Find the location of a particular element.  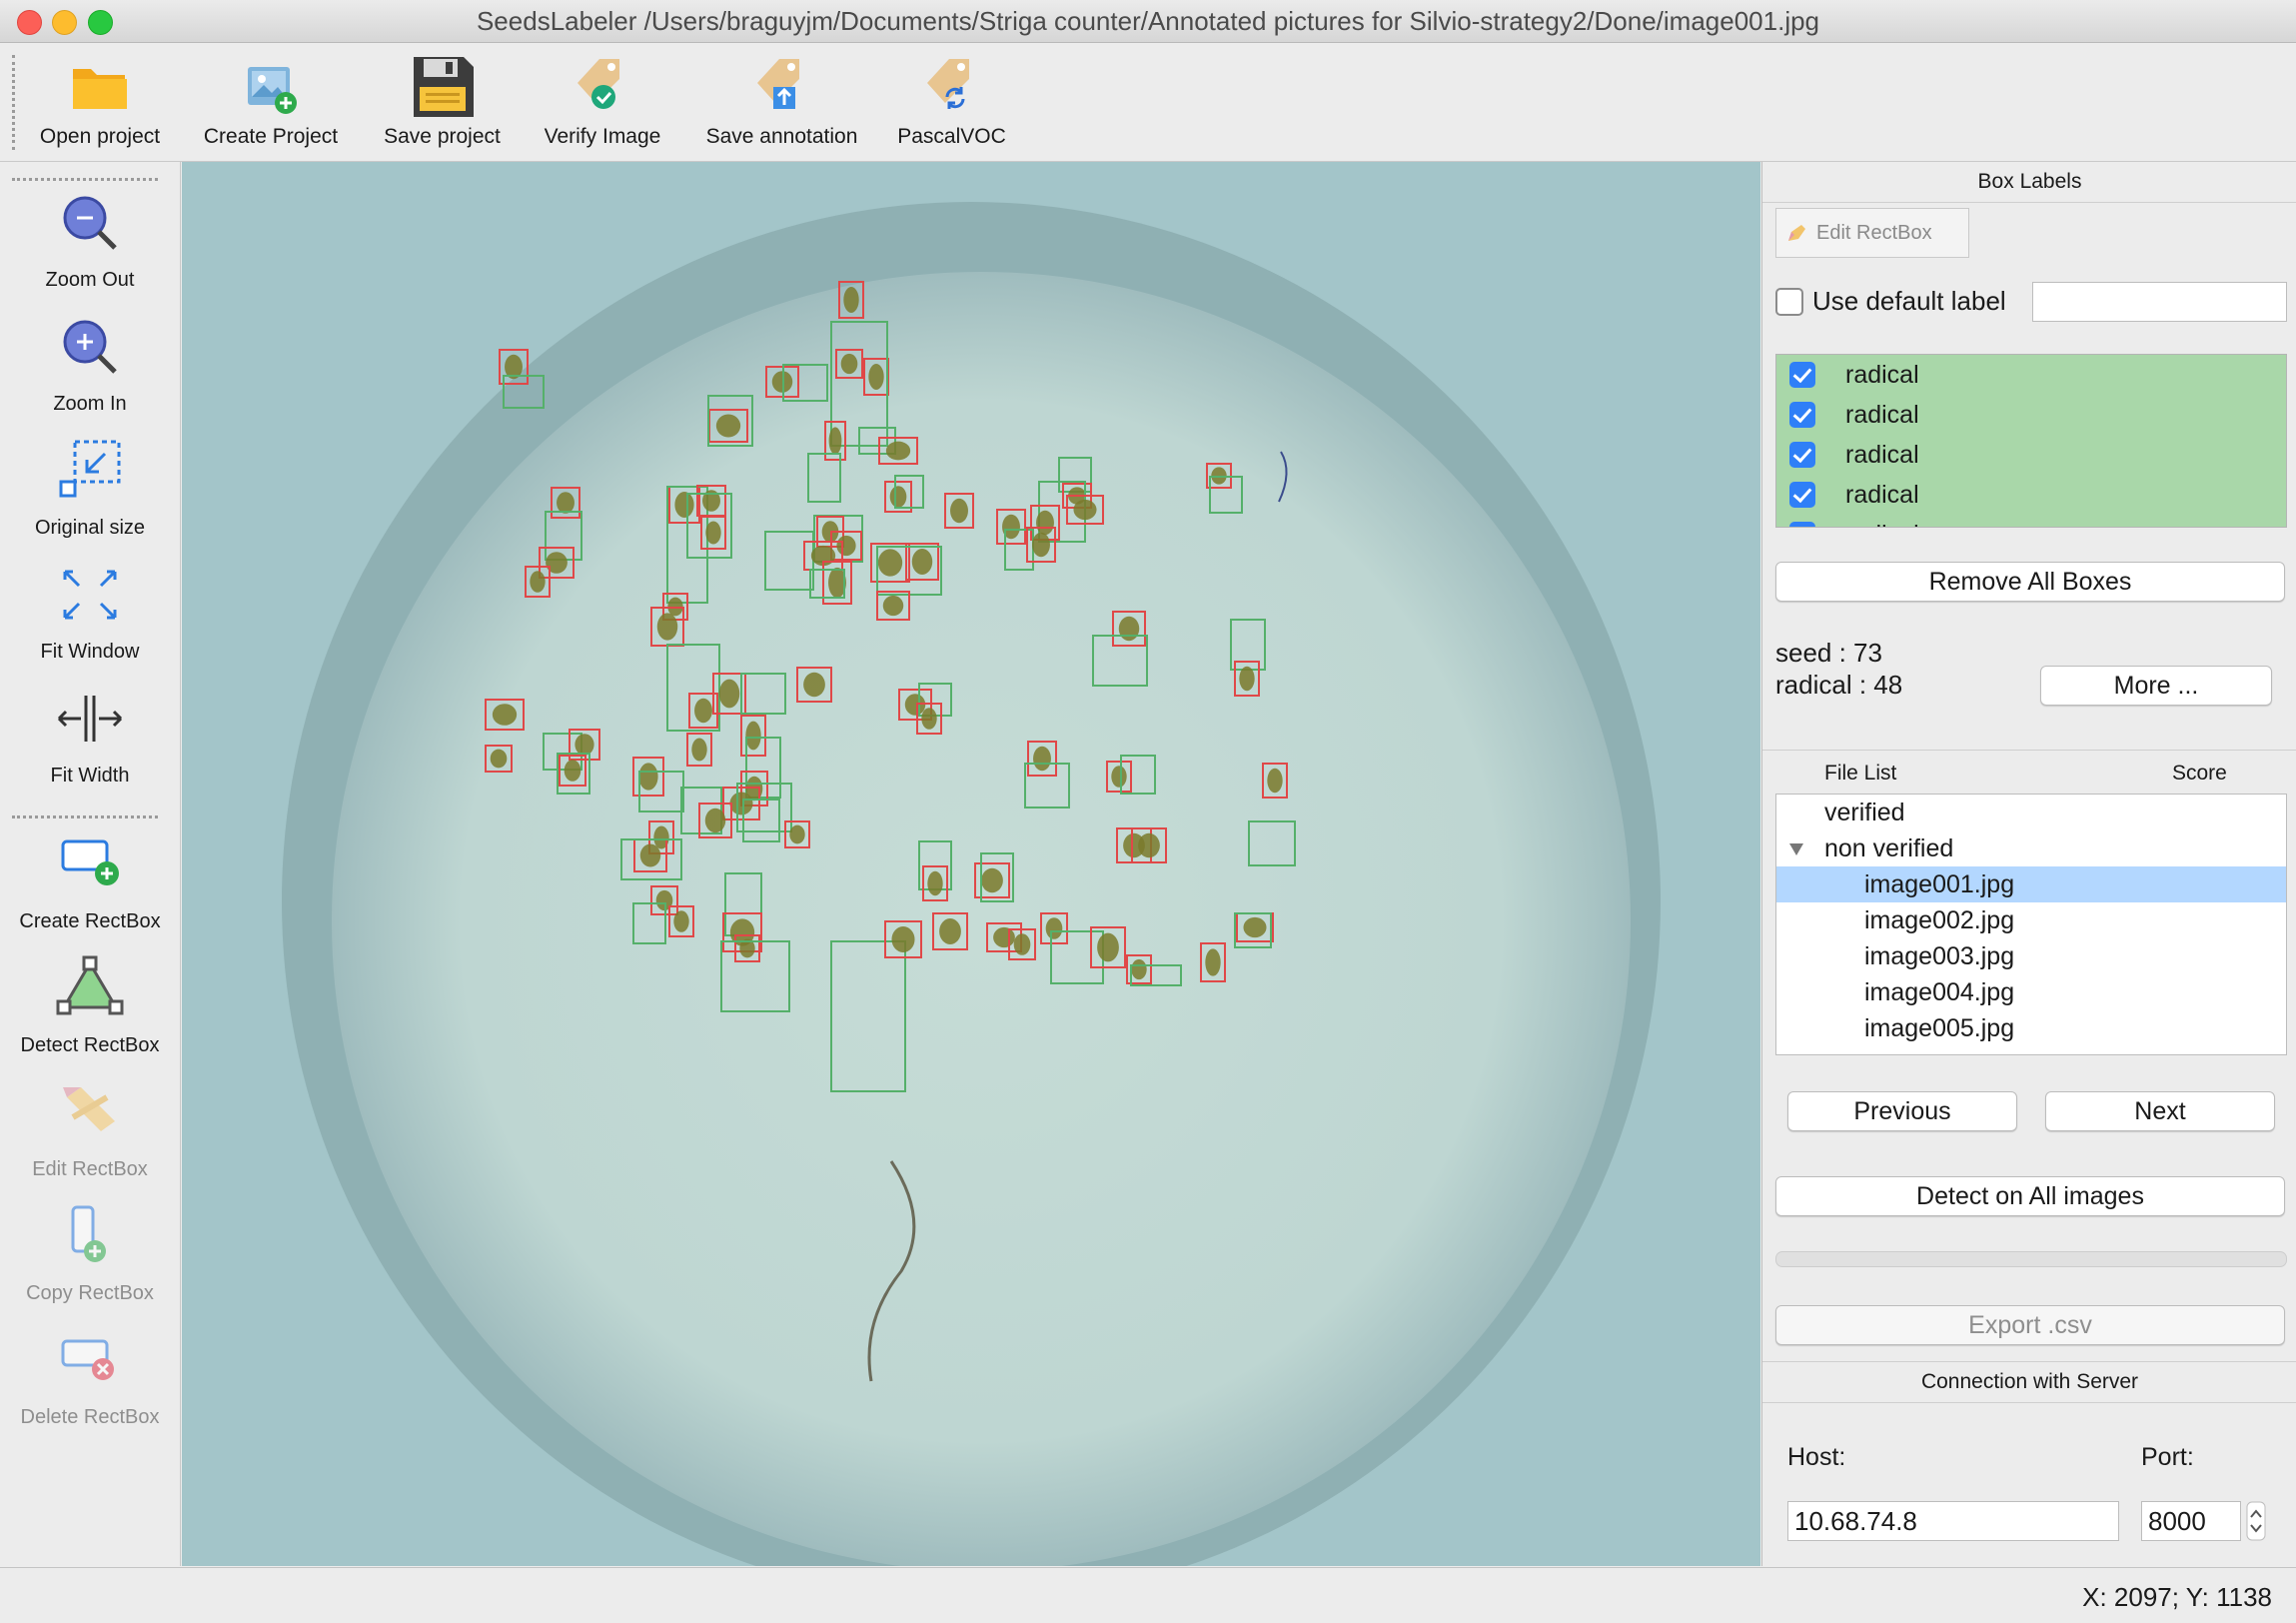

cursor-coordinates: X: 2097; Y: 1138 is located at coordinates (2177, 1597).